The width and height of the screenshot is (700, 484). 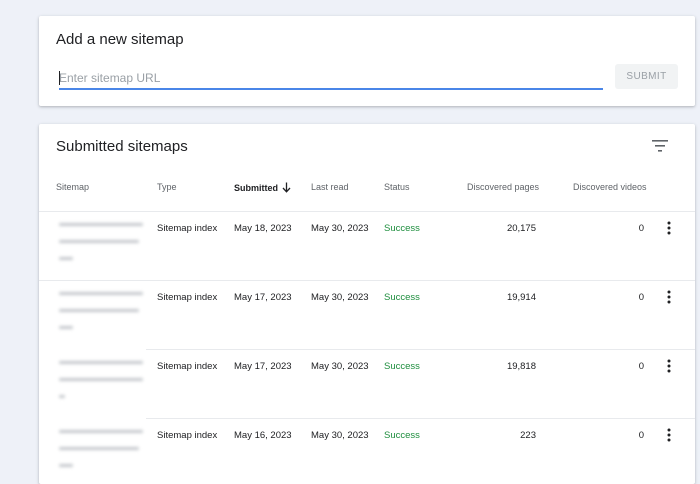 I want to click on column-header-submitted-label: Submitted, so click(x=256, y=188).